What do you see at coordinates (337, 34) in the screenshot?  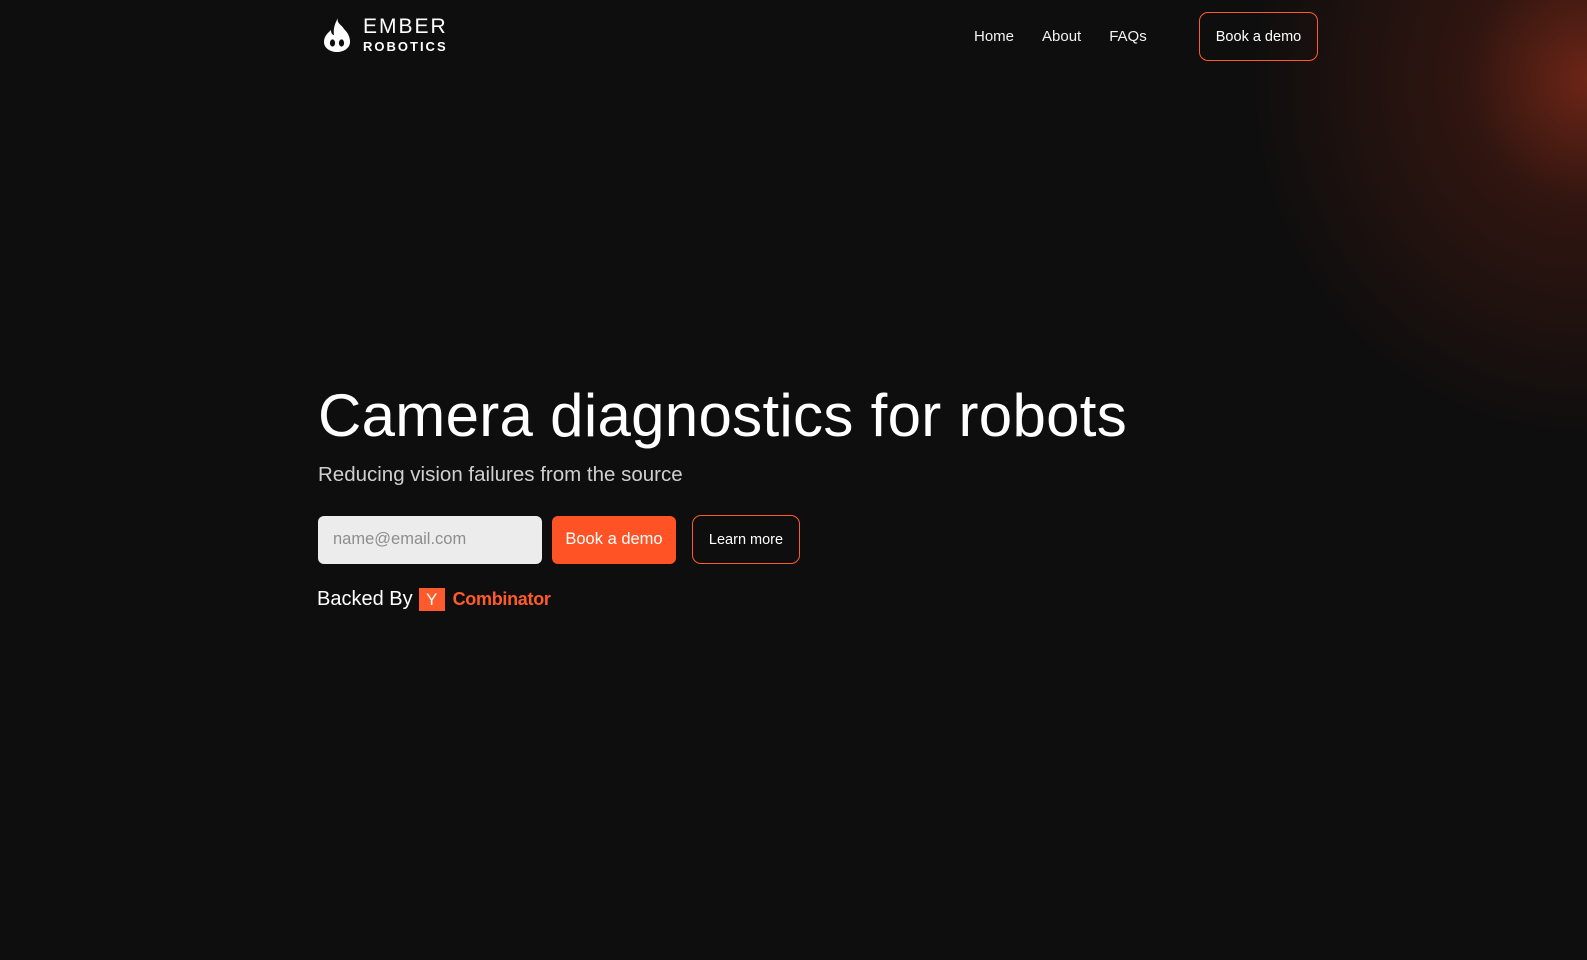 I see `flame-robot-icon` at bounding box center [337, 34].